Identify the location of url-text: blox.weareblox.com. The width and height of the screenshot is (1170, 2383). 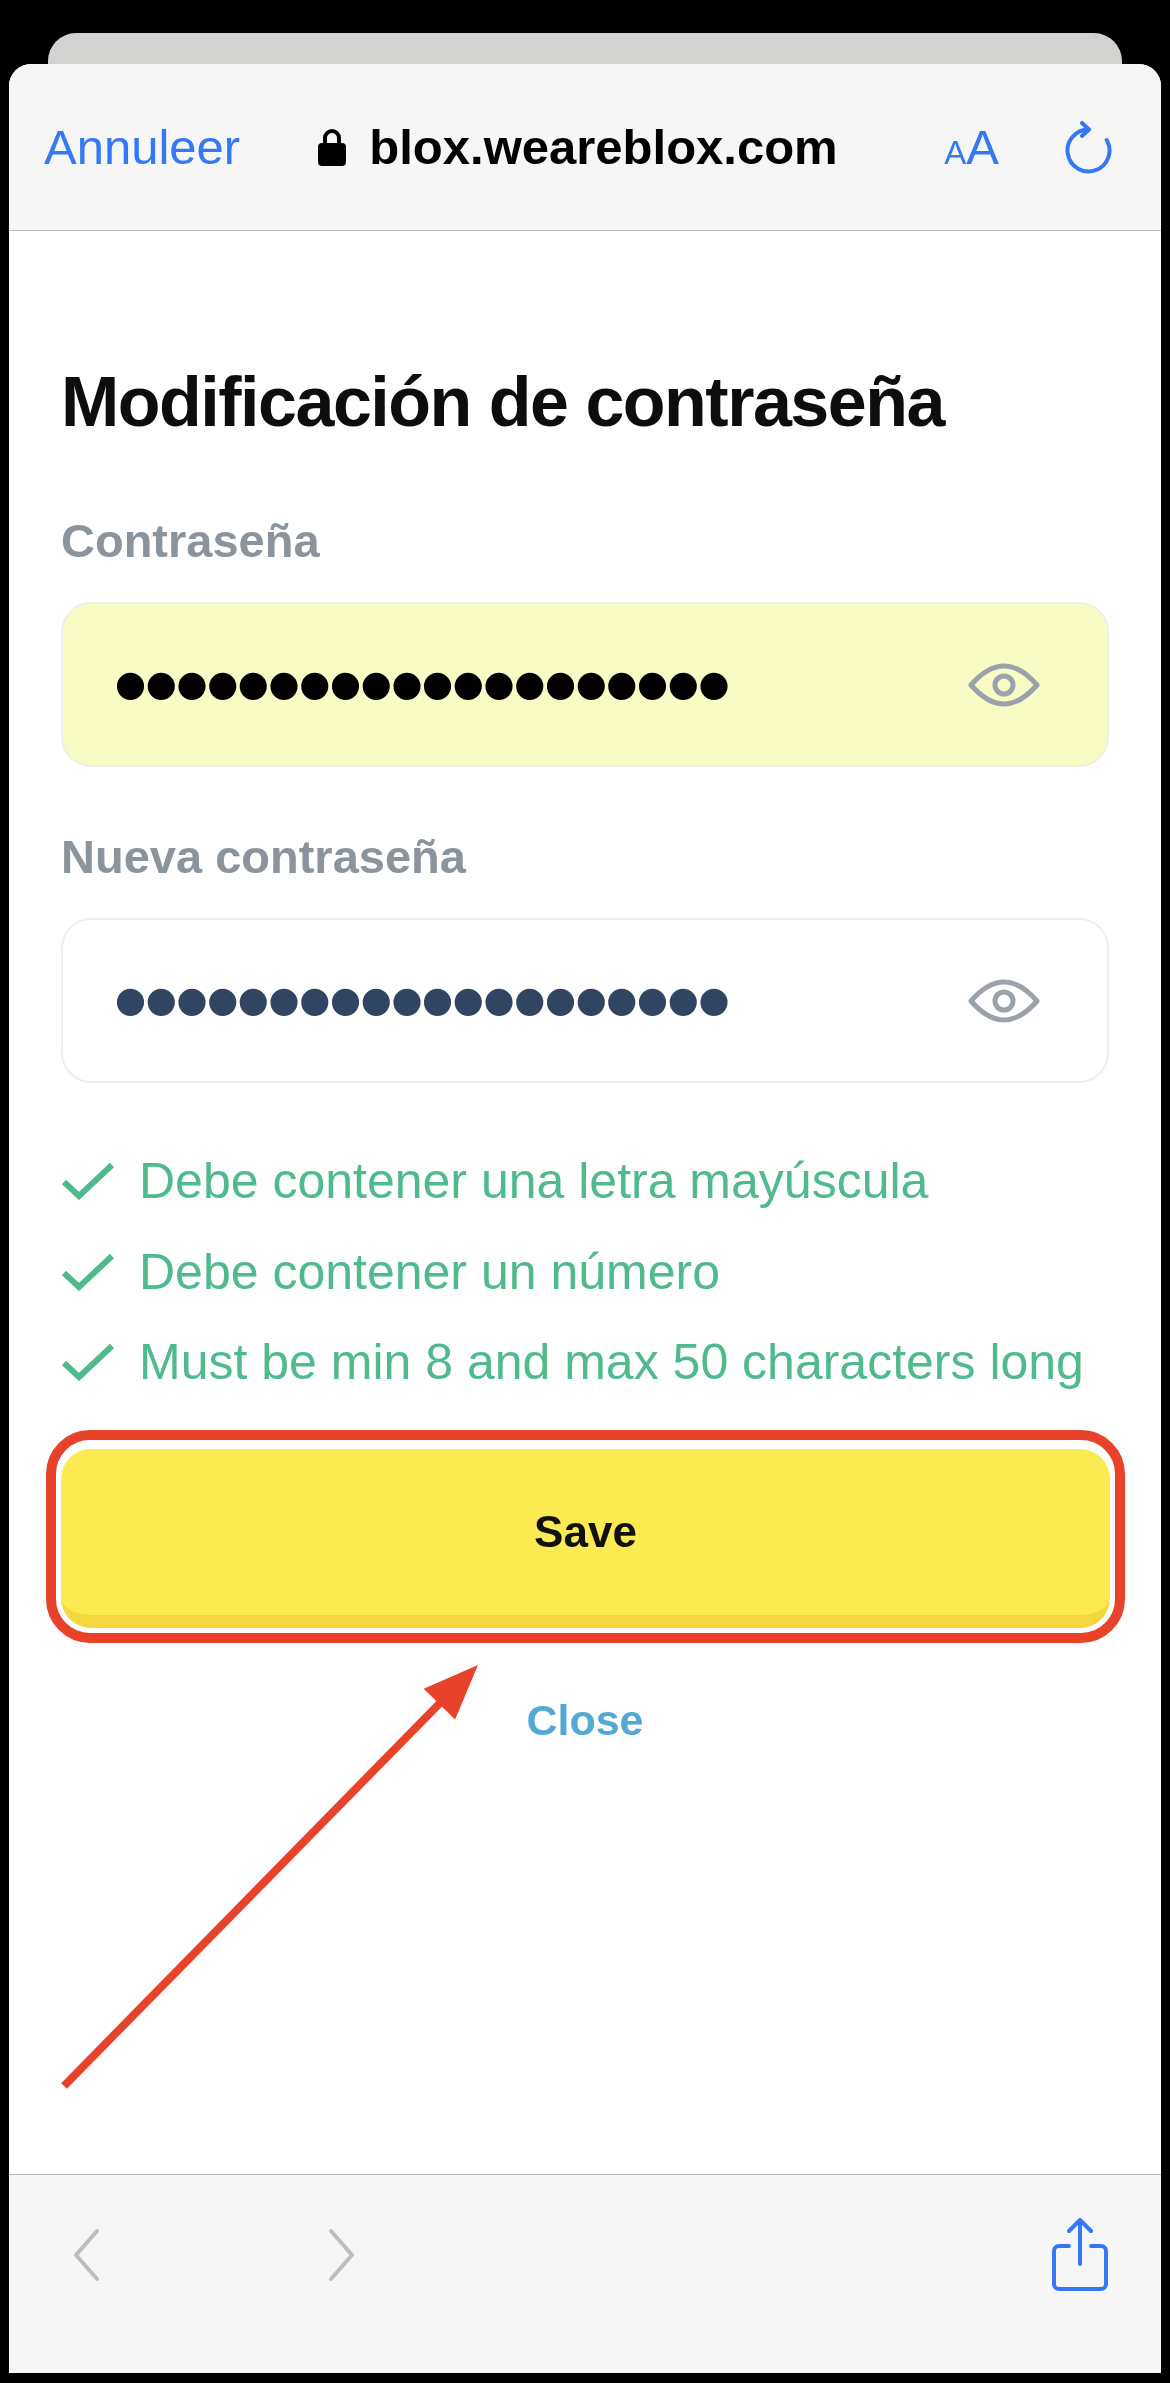
(603, 147).